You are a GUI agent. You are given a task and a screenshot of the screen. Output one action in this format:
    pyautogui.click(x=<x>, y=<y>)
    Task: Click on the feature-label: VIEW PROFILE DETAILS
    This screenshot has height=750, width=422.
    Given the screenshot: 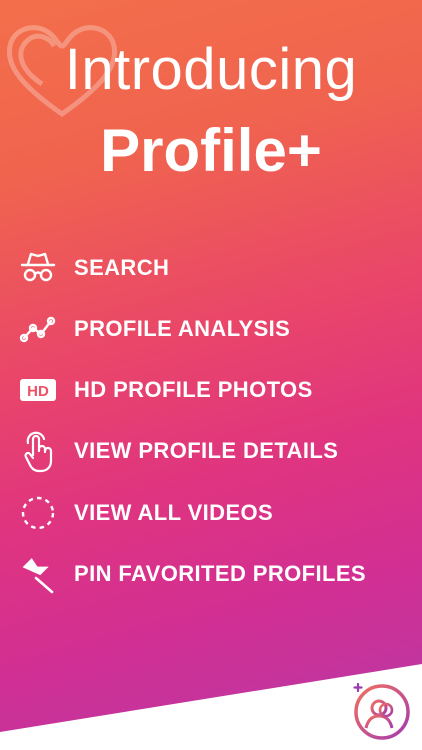 What is the action you would take?
    pyautogui.click(x=206, y=450)
    